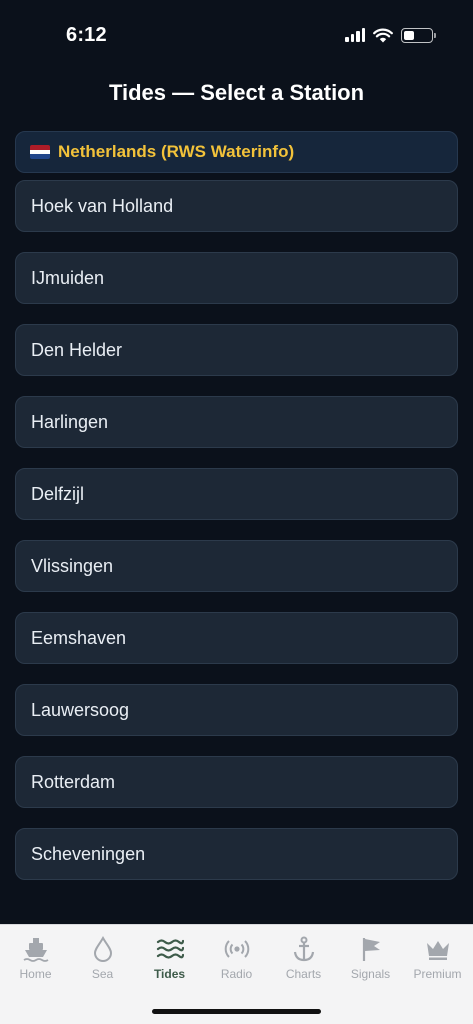 This screenshot has width=473, height=1024. I want to click on station-item: Rotterdam, so click(236, 782).